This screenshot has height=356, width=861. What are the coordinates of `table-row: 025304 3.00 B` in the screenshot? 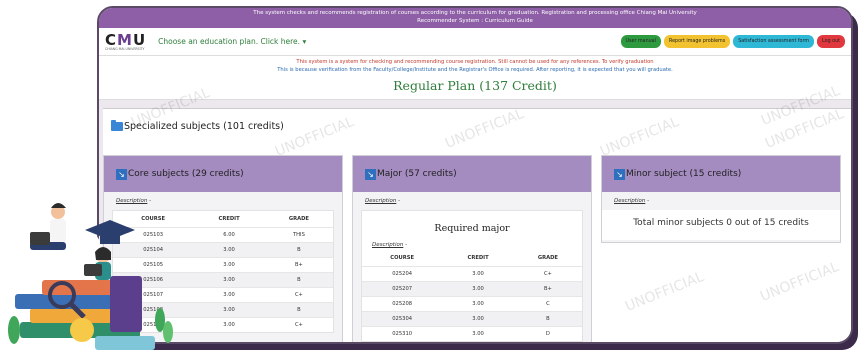 It's located at (472, 318).